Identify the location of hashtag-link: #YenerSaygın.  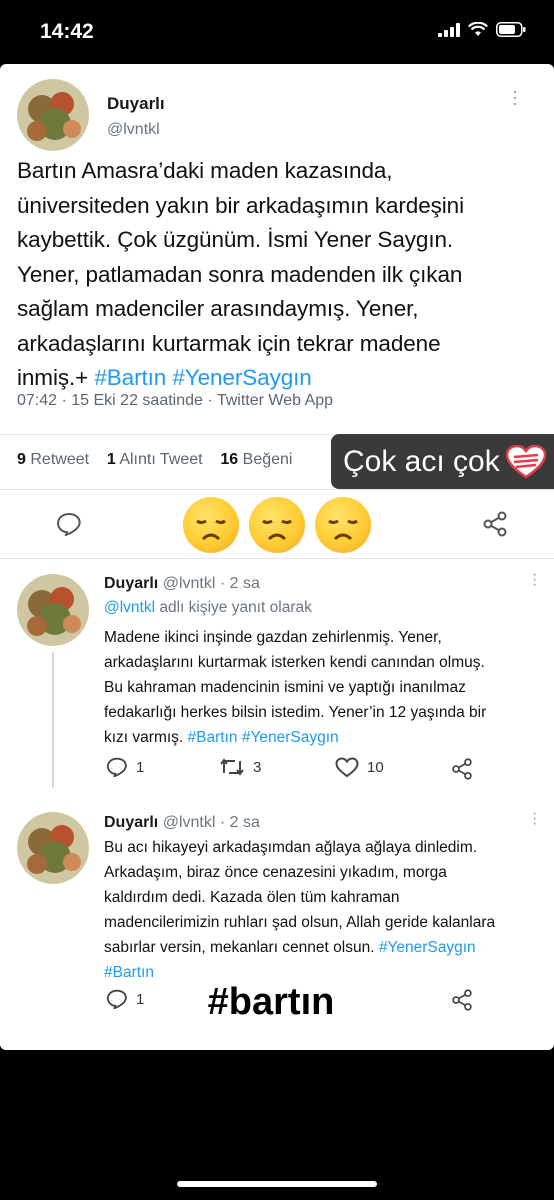
(427, 947).